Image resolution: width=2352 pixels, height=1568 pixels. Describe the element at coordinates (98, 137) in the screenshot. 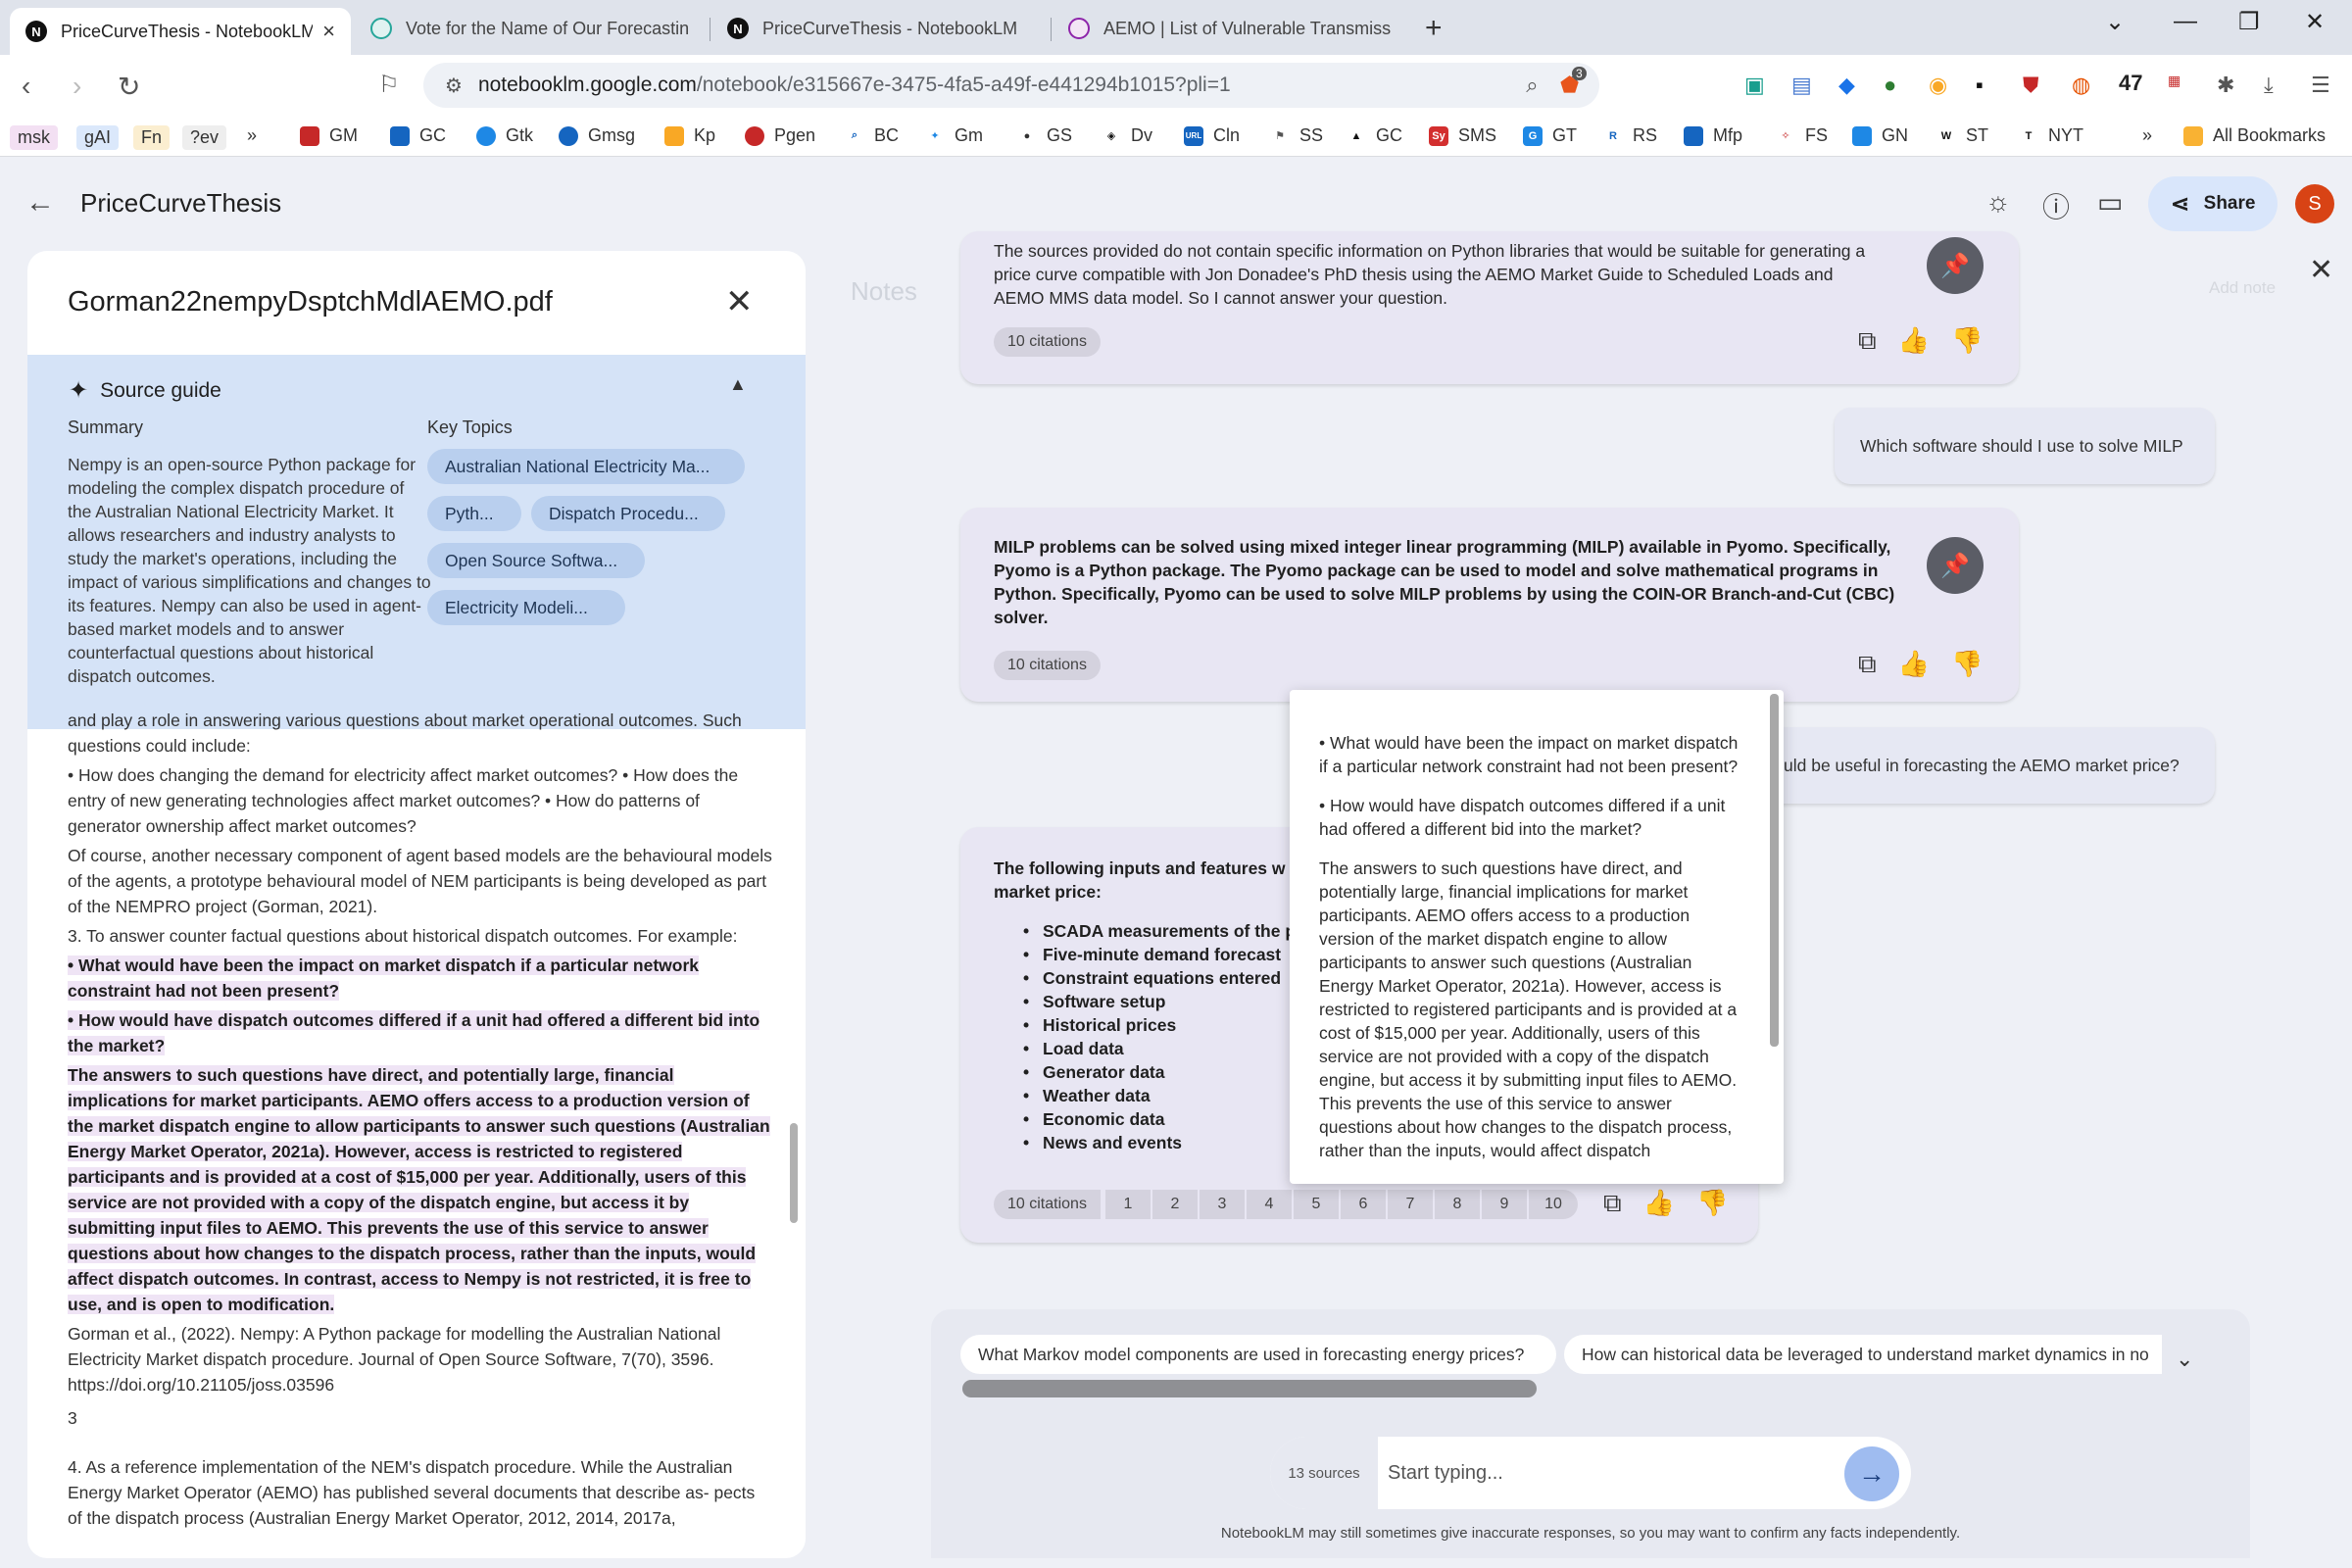

I see `bookmark-gai: gAI` at that location.